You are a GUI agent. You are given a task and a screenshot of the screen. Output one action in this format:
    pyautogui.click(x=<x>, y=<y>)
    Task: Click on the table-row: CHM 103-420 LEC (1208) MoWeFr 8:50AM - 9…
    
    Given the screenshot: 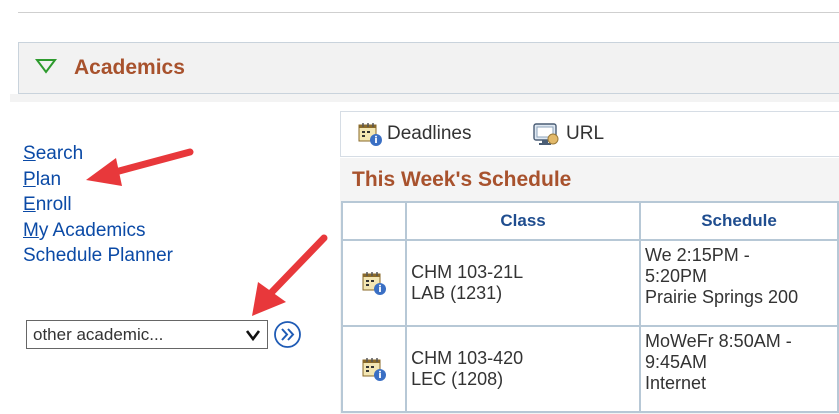 What is the action you would take?
    pyautogui.click(x=589, y=369)
    